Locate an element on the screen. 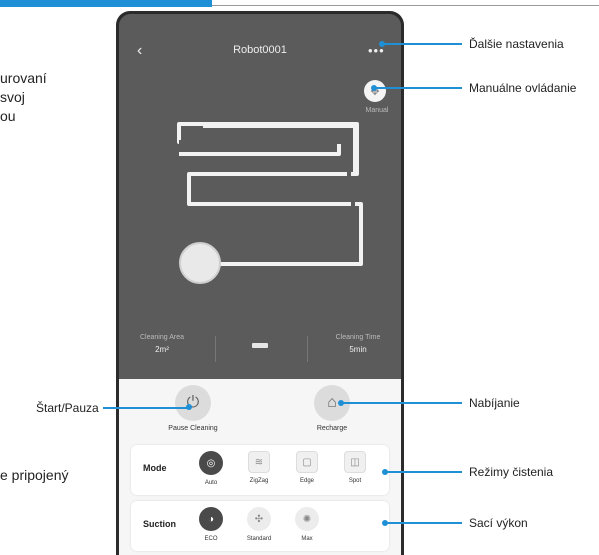  callout-charging: Nabíjanie is located at coordinates (494, 403).